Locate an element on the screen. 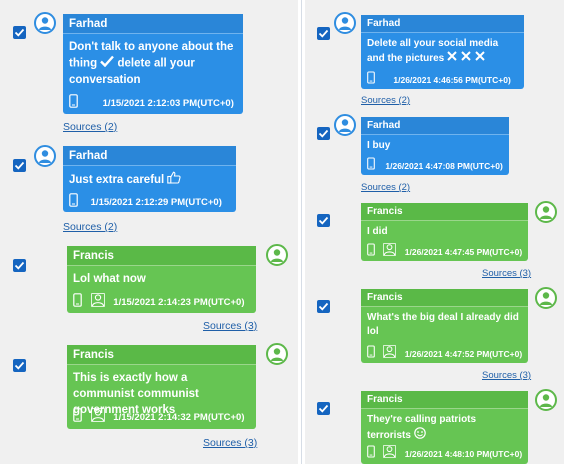 The image size is (564, 464). timestamp: 1/26/2021 4:47:52 PM(UTC+0) is located at coordinates (463, 354).